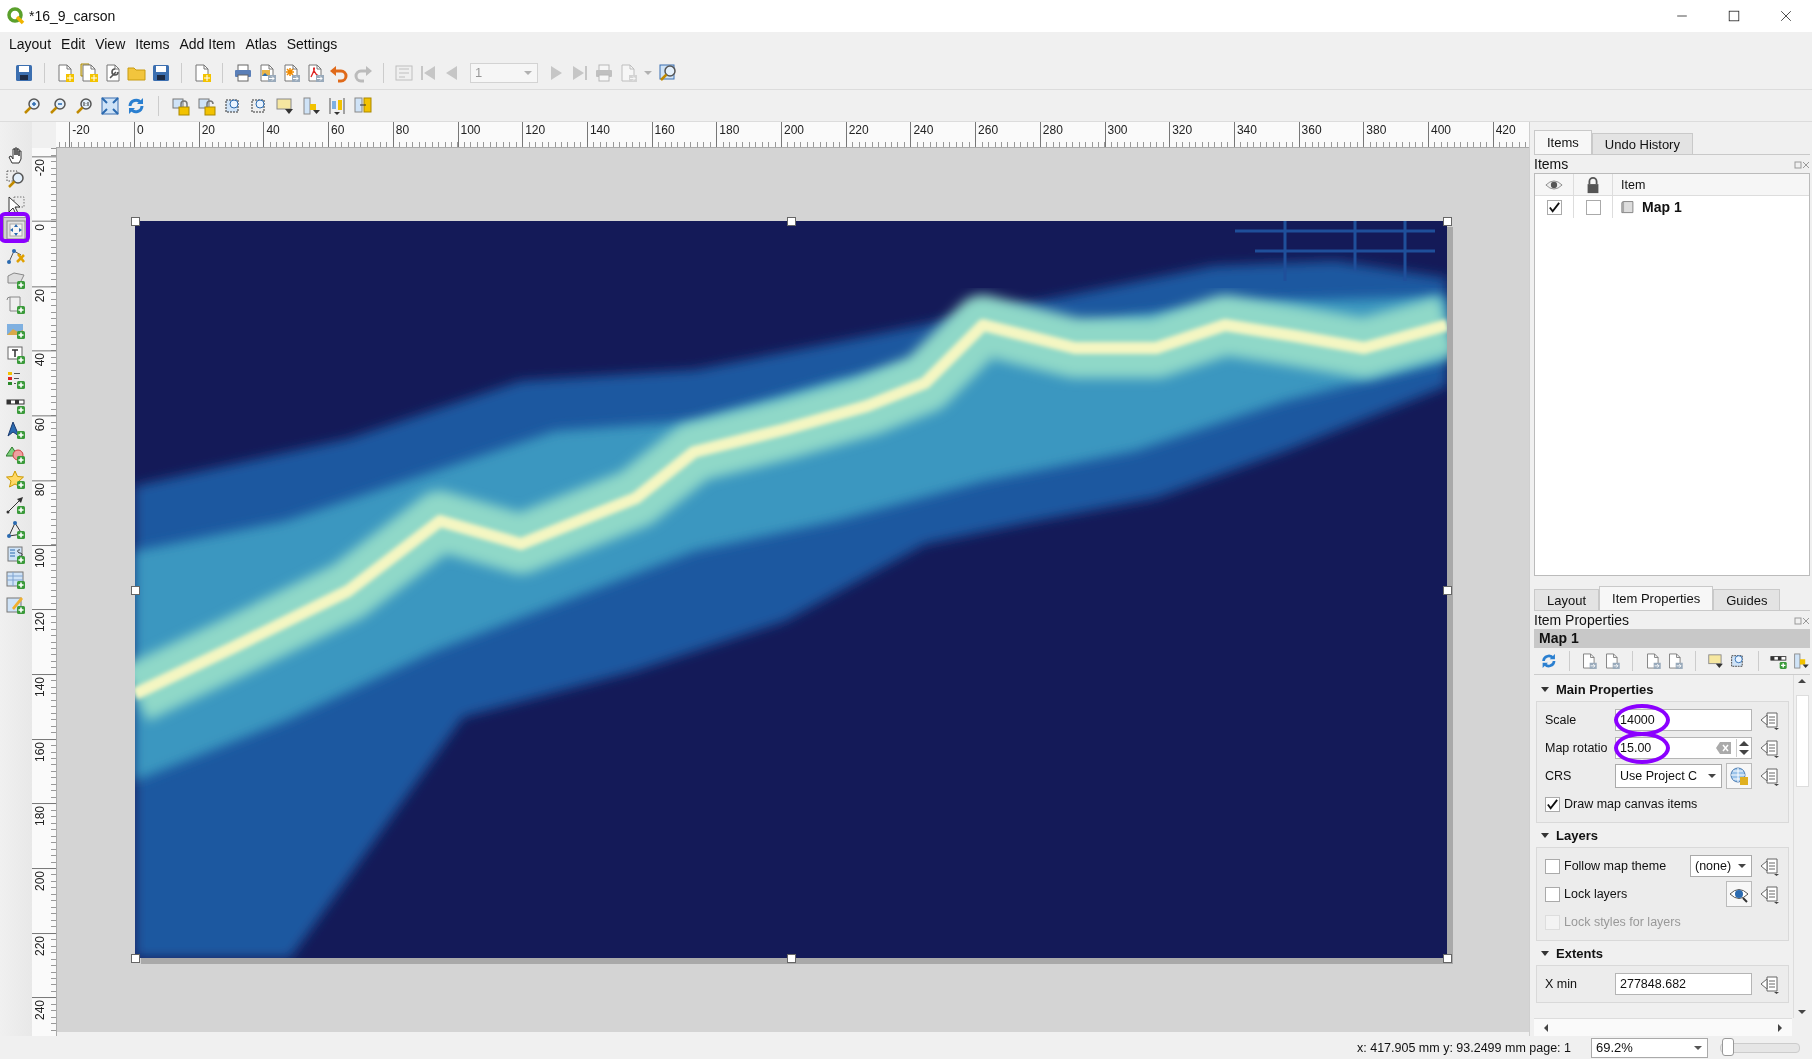  I want to click on eye-button, so click(1739, 894).